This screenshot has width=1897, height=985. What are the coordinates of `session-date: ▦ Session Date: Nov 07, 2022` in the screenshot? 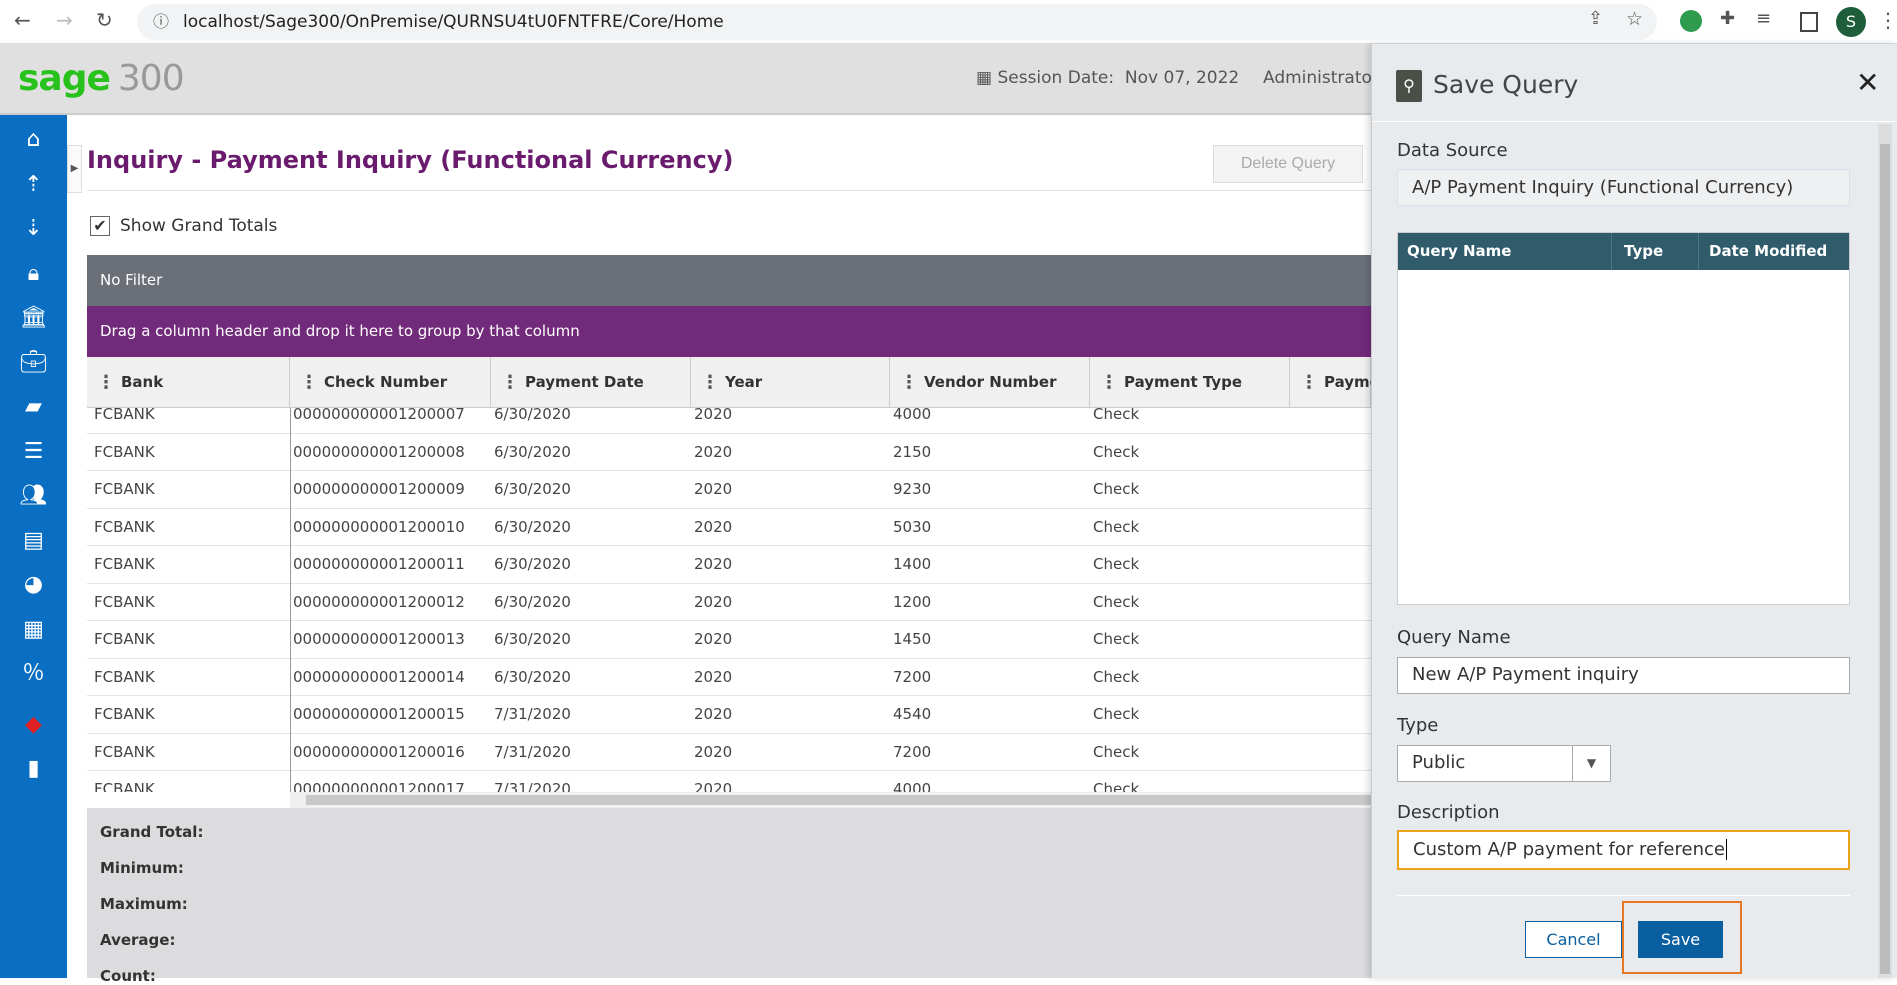 It's located at (1107, 78).